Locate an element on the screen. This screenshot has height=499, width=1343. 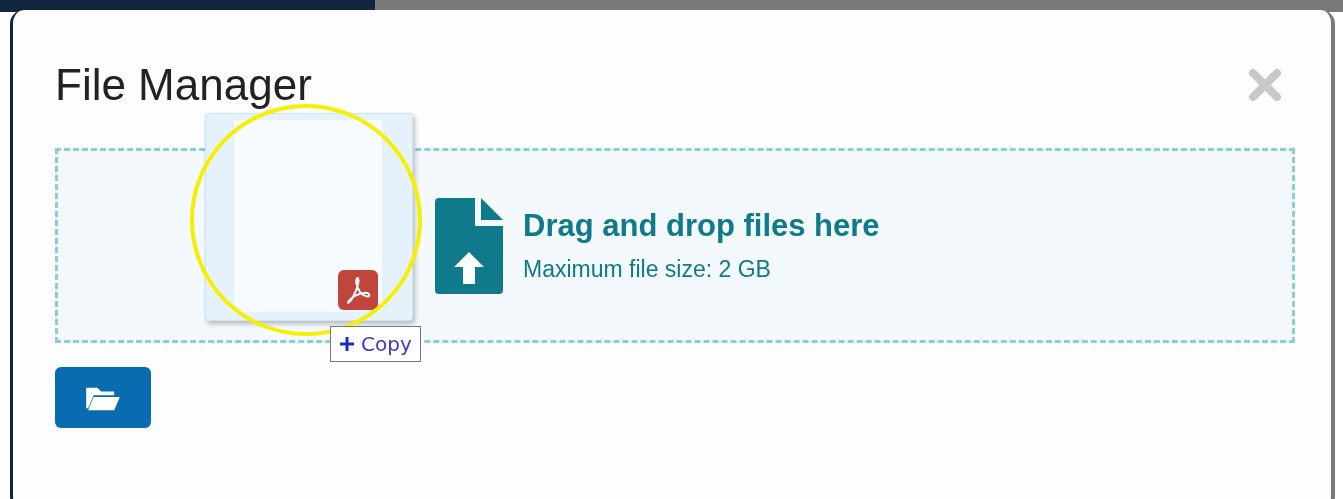
drop-zone-heading: Drag and drop files here is located at coordinates (701, 226).